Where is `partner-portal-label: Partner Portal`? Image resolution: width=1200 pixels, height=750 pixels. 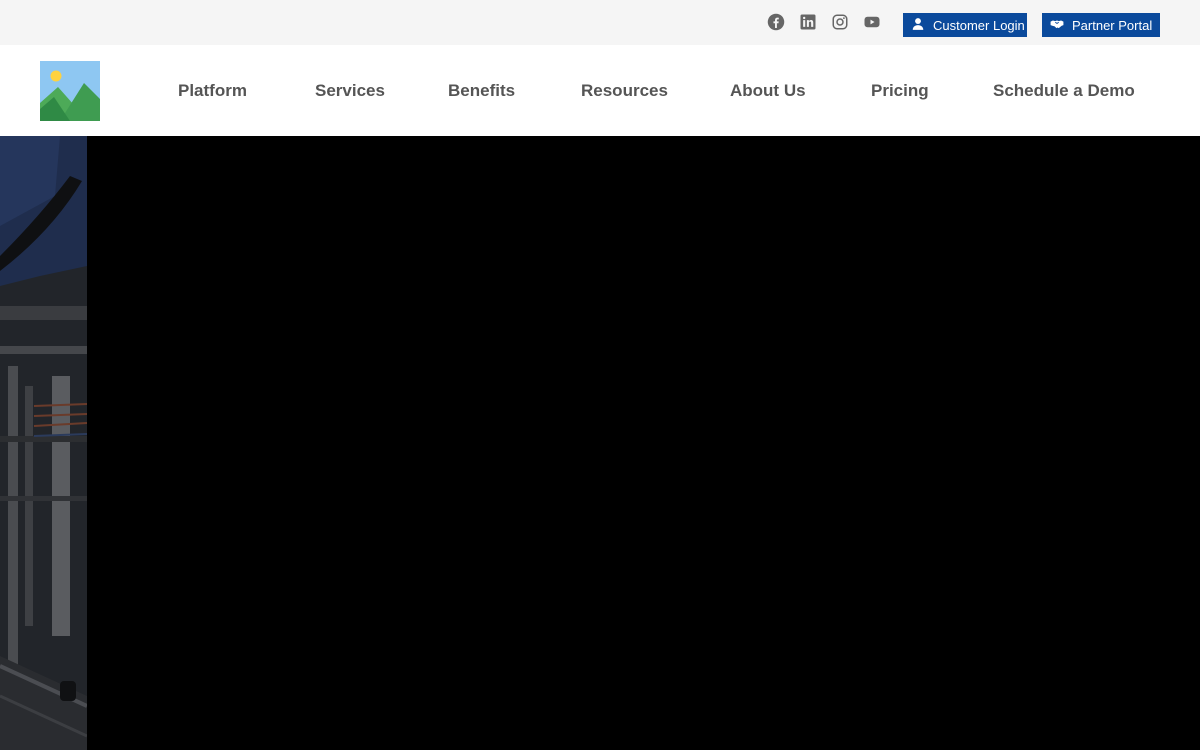 partner-portal-label: Partner Portal is located at coordinates (1112, 25).